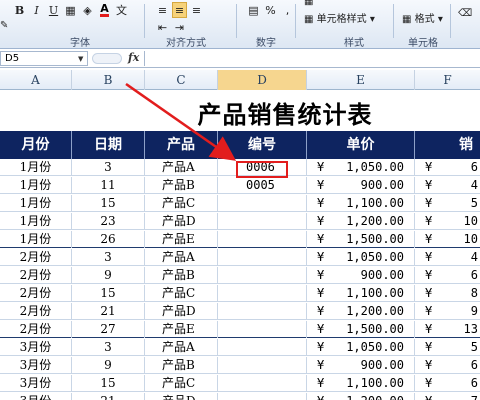  I want to click on header-month: 月份, so click(36, 145).